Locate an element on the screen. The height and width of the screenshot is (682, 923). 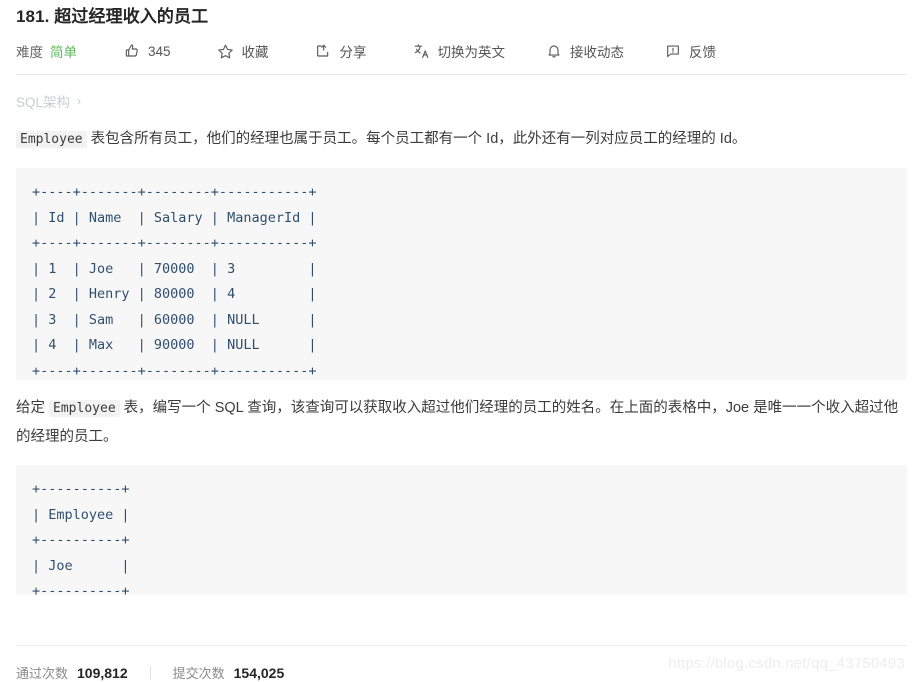
submissions-label: 提交次数 is located at coordinates (198, 673).